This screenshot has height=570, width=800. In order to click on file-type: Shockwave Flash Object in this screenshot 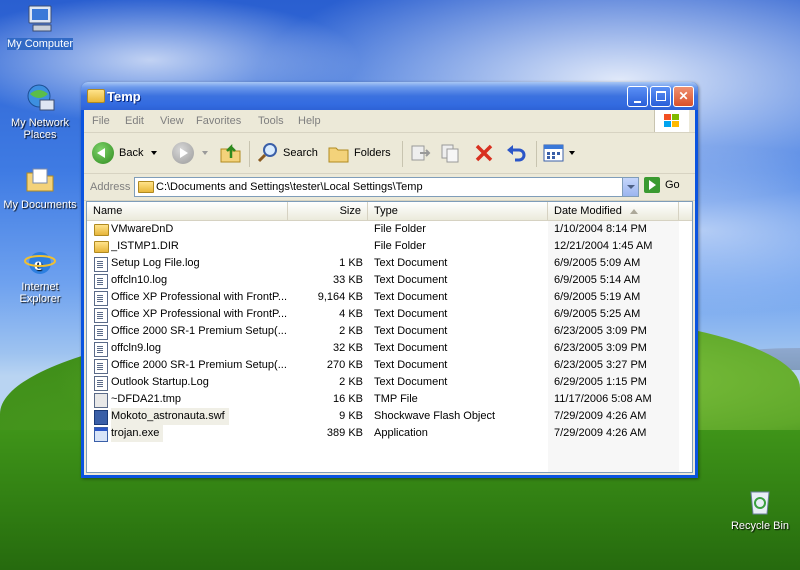, I will do `click(435, 416)`.